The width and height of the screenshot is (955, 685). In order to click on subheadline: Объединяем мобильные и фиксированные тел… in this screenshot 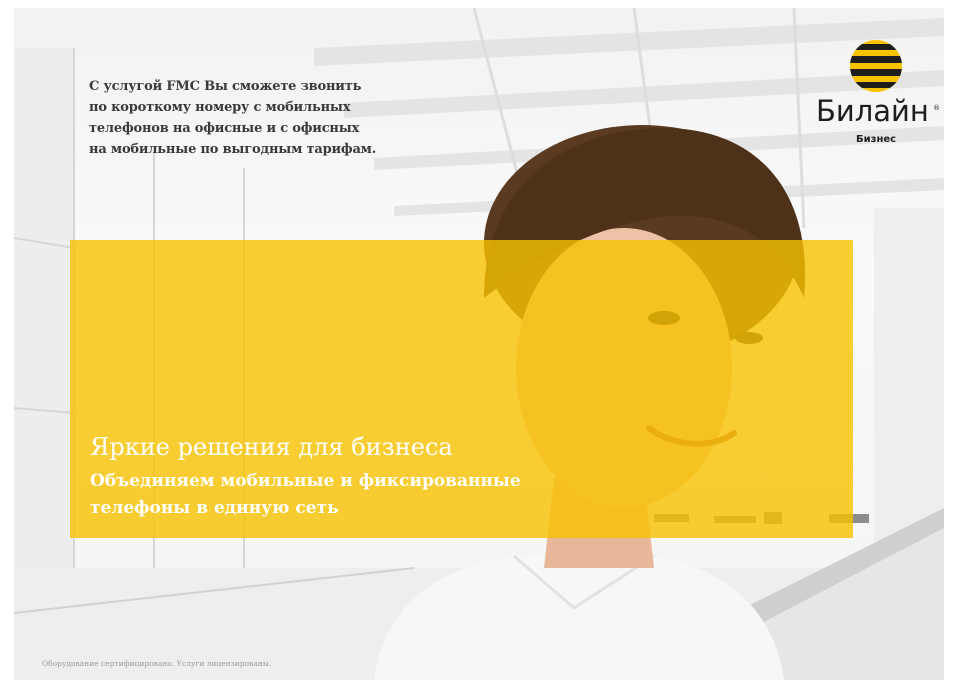, I will do `click(305, 495)`.